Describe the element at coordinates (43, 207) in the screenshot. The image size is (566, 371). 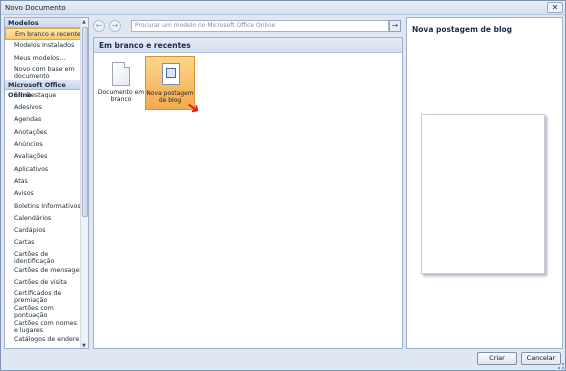
I see `sidebar-item: Boletins Informativos` at that location.